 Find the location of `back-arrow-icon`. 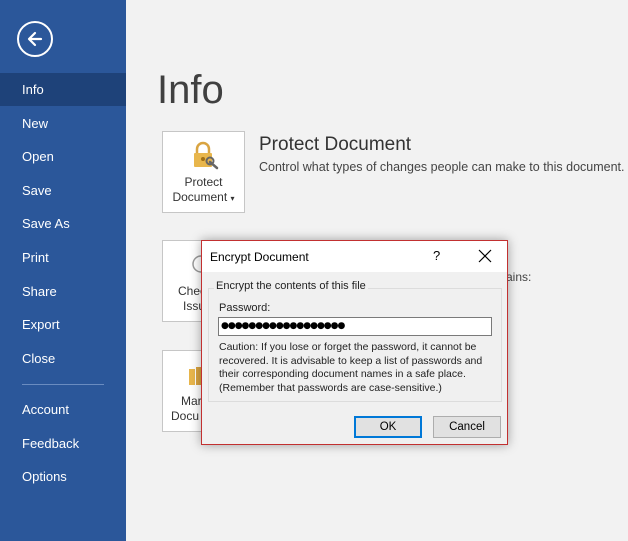

back-arrow-icon is located at coordinates (35, 39).